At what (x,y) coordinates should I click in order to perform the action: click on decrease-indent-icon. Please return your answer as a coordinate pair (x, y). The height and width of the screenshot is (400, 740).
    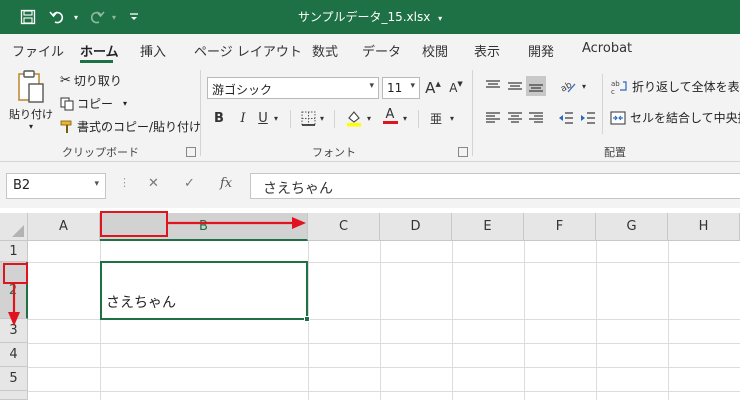
    Looking at the image, I should click on (566, 118).